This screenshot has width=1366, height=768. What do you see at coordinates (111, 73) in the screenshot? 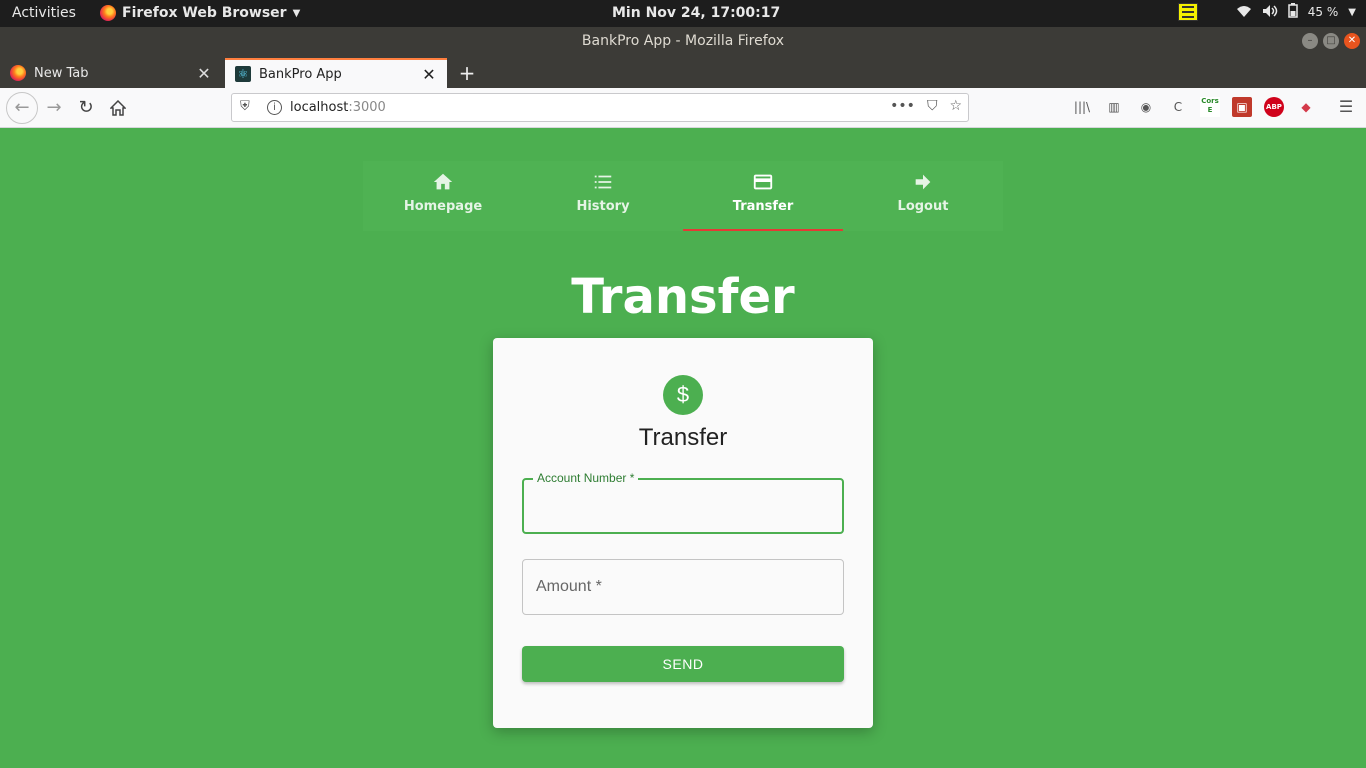
I see `tab-new-tab: New Tab ✕` at bounding box center [111, 73].